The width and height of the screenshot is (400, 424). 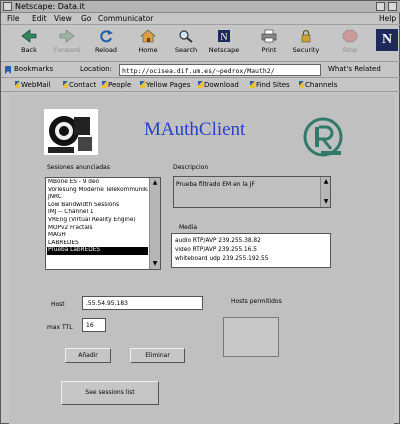 I want to click on menu-file: File, so click(x=13, y=18).